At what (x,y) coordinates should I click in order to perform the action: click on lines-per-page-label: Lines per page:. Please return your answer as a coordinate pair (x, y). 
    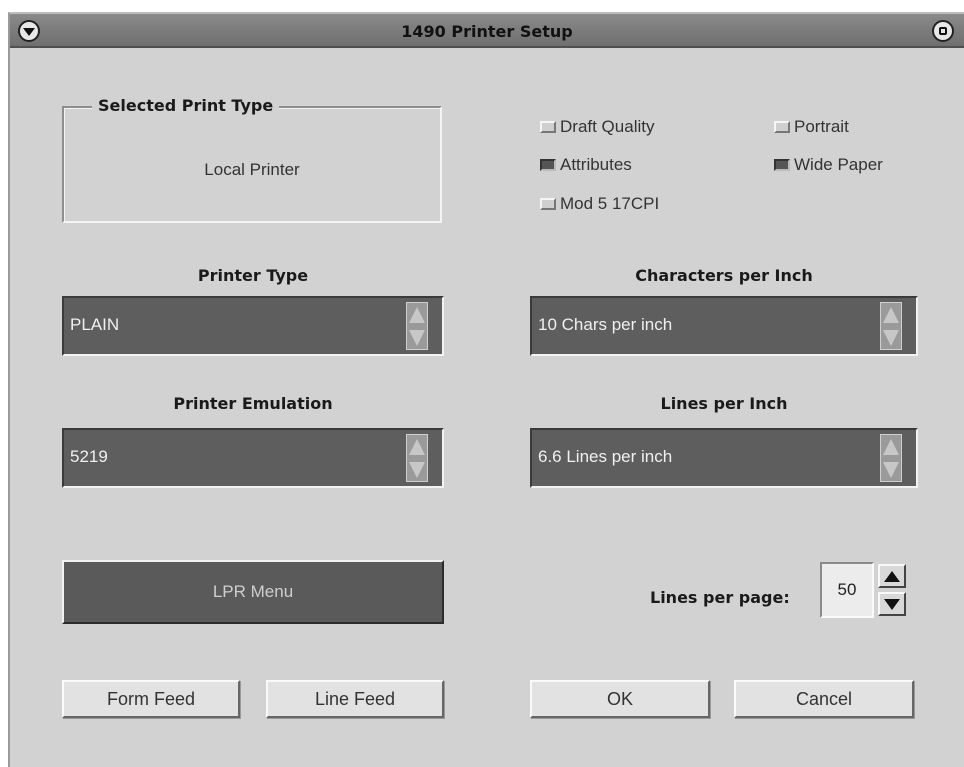
    Looking at the image, I should click on (720, 597).